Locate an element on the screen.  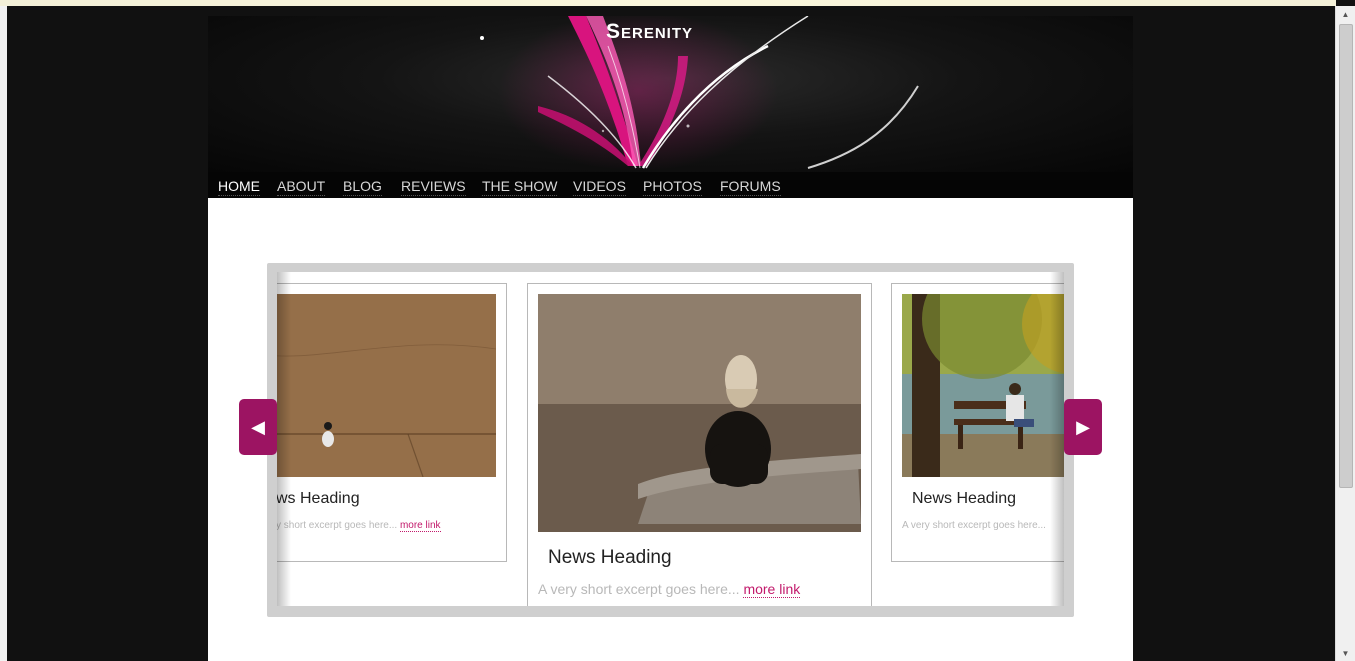
chevron-left-icon: ◀ is located at coordinates (258, 427).